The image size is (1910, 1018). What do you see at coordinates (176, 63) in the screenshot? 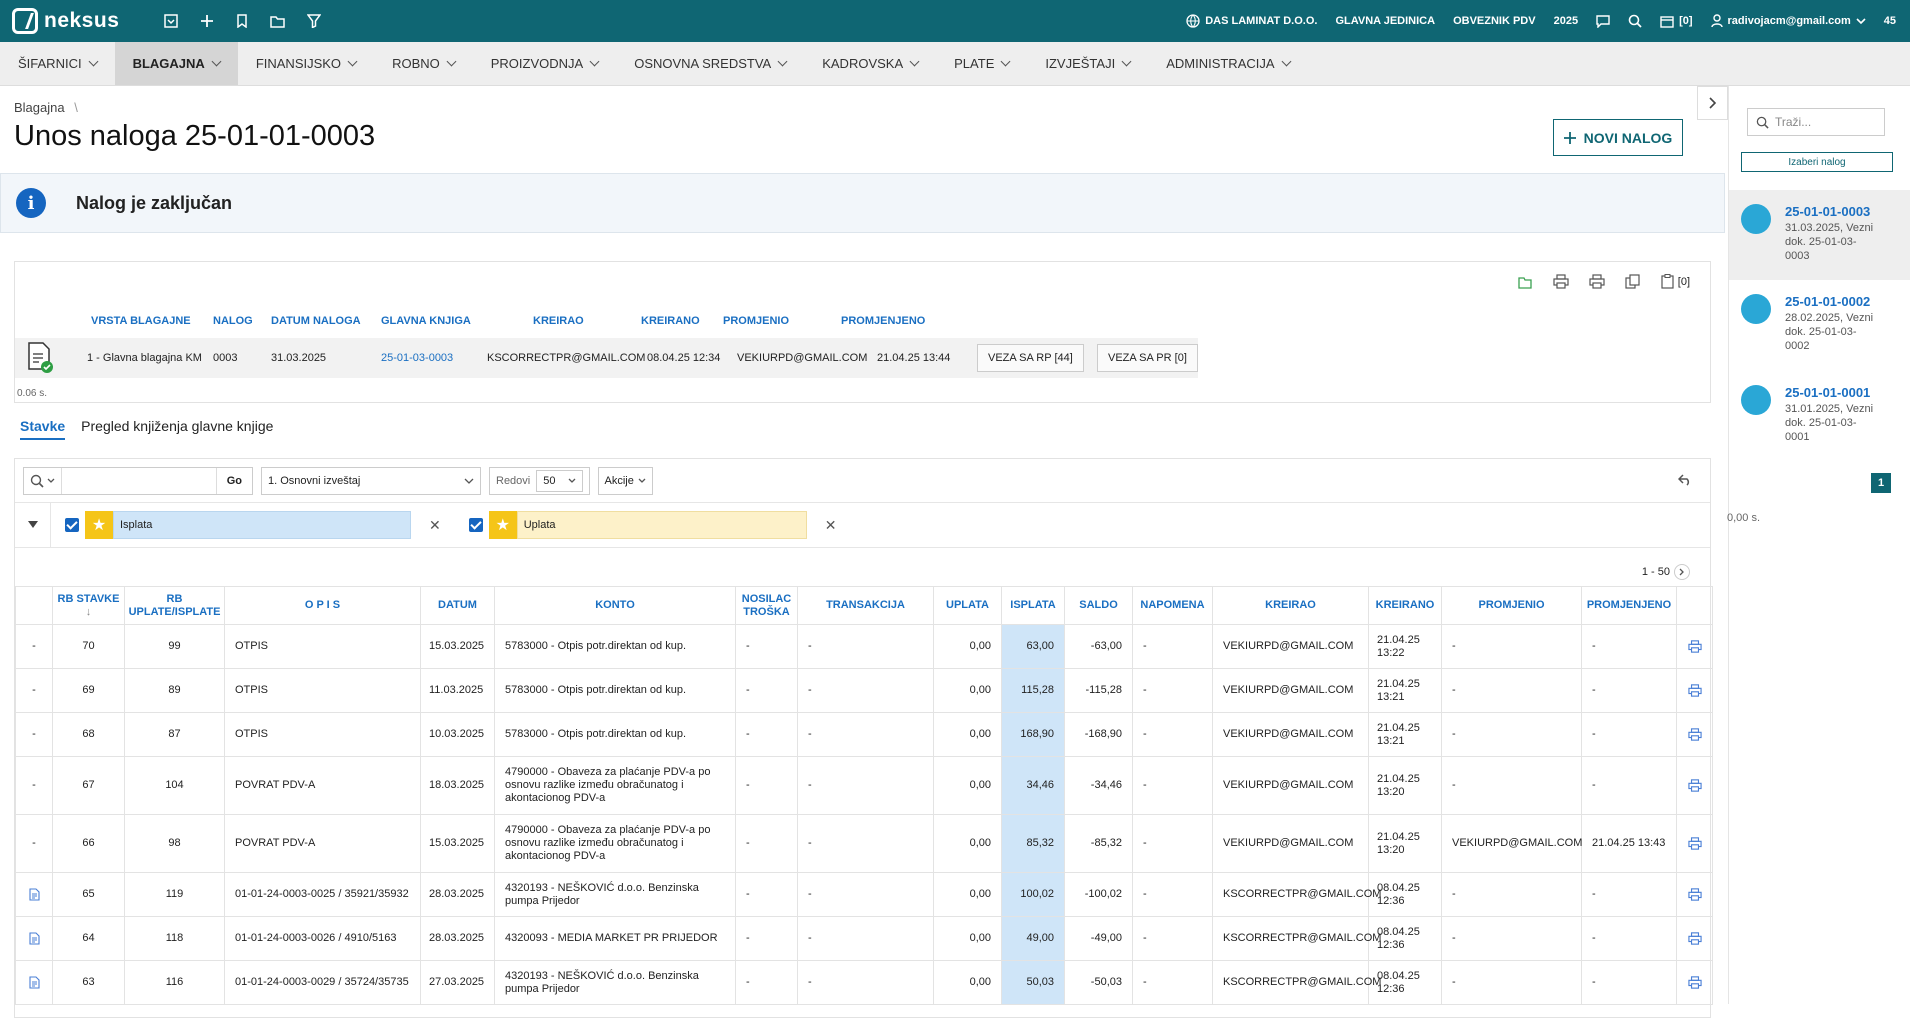
I see `menu-blagajna: BLAGAJNA` at bounding box center [176, 63].